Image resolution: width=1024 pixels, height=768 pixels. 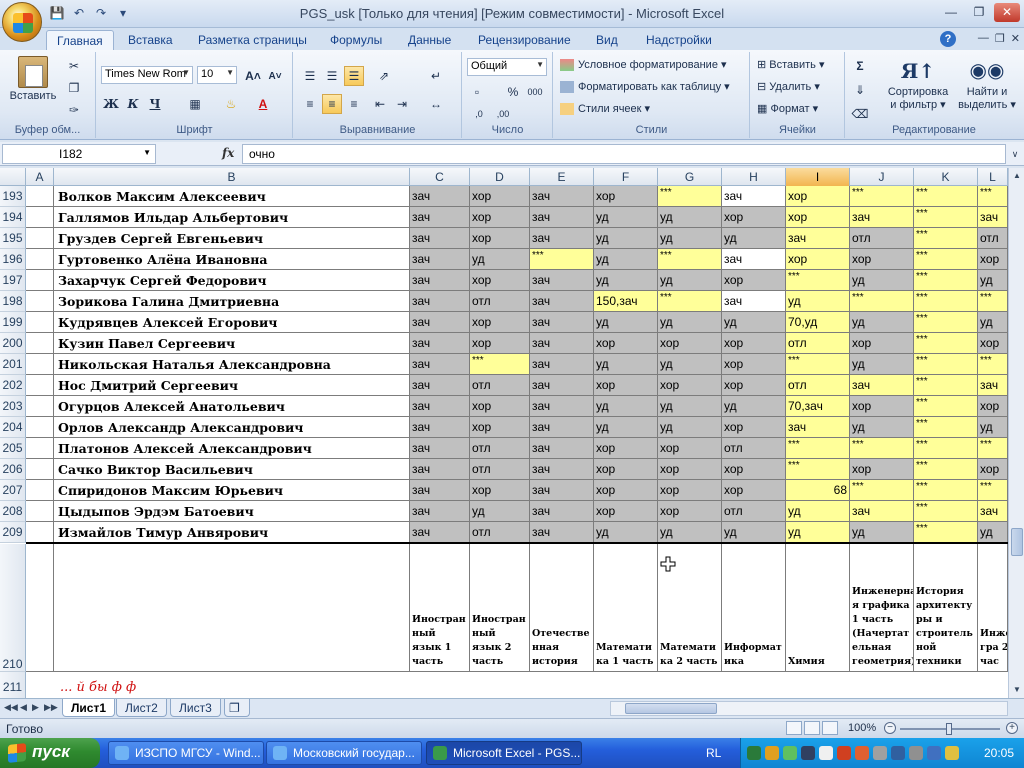 What do you see at coordinates (562, 177) in the screenshot?
I see `column-header-e: E` at bounding box center [562, 177].